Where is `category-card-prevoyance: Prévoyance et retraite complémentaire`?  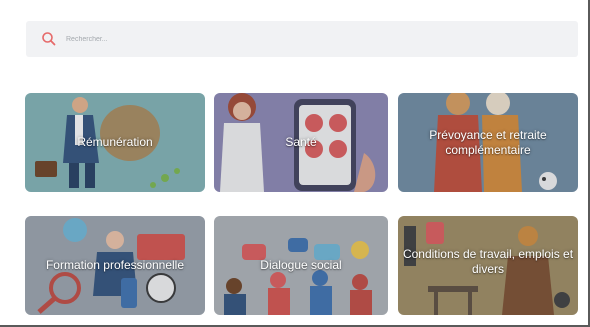 category-card-prevoyance: Prévoyance et retraite complémentaire is located at coordinates (488, 142).